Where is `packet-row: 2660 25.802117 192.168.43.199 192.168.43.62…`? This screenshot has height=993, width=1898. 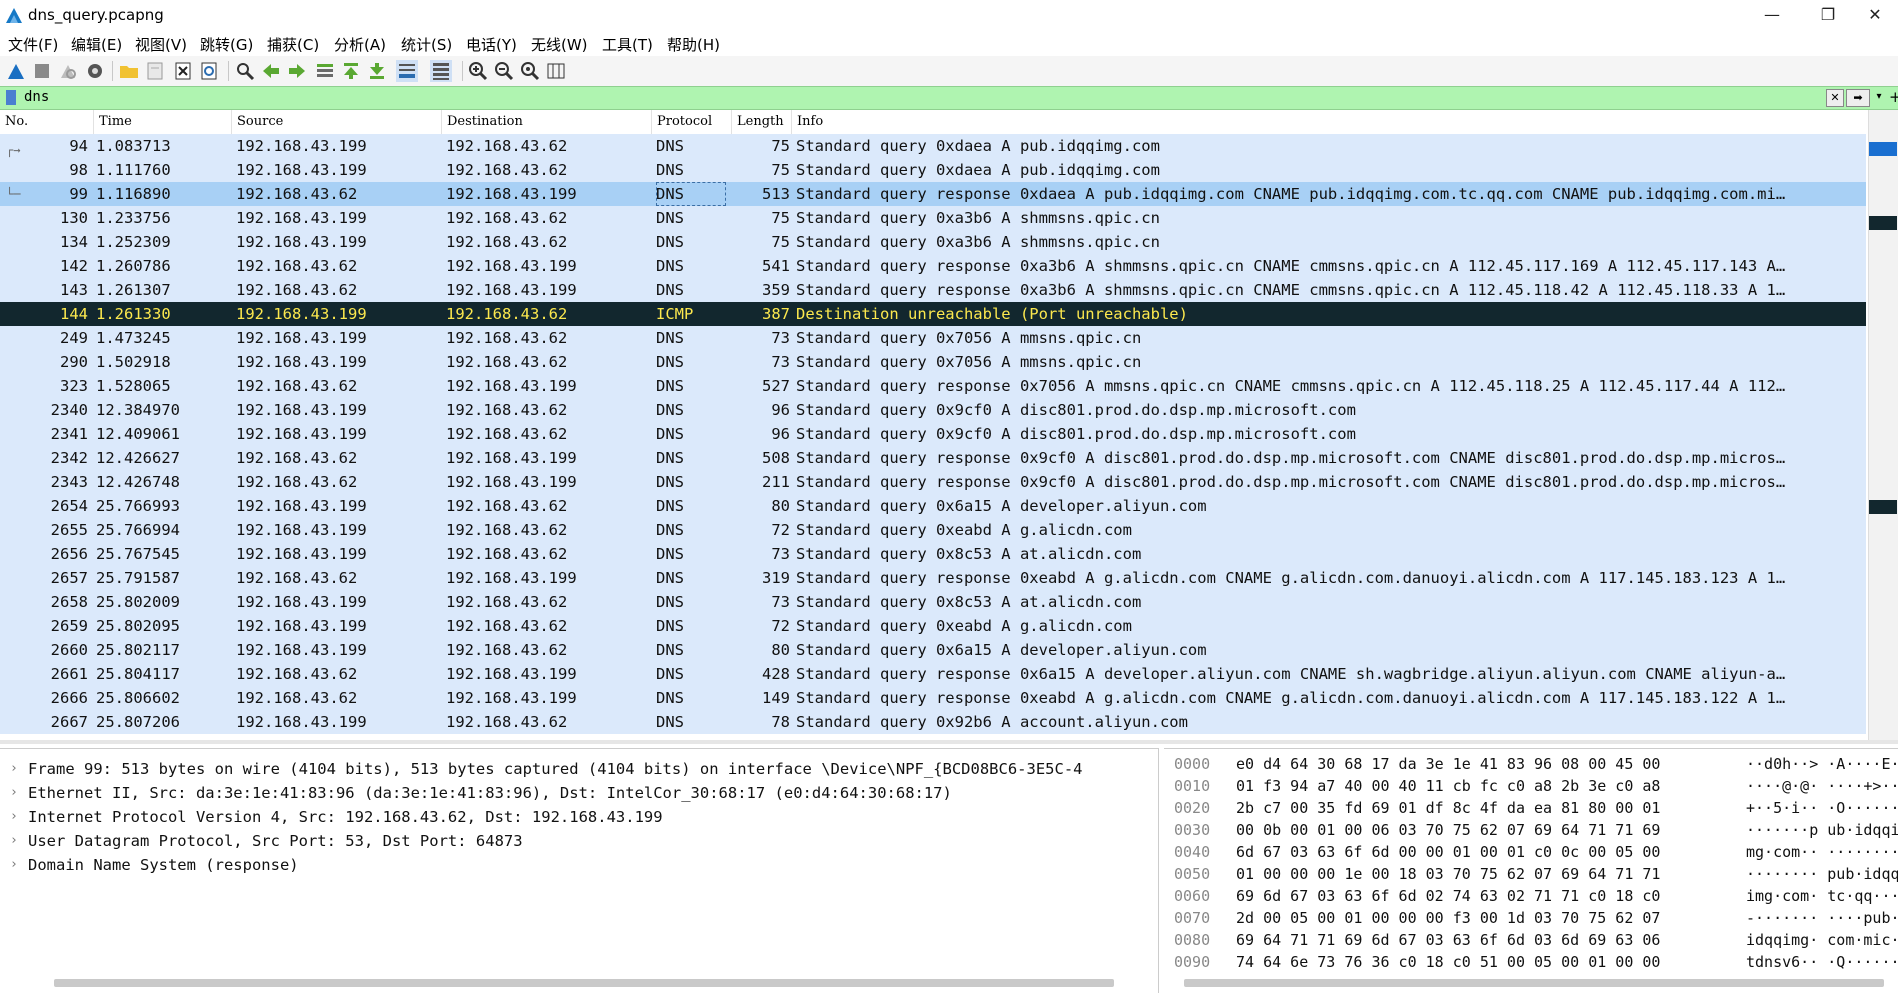 packet-row: 2660 25.802117 192.168.43.199 192.168.43.62… is located at coordinates (933, 650).